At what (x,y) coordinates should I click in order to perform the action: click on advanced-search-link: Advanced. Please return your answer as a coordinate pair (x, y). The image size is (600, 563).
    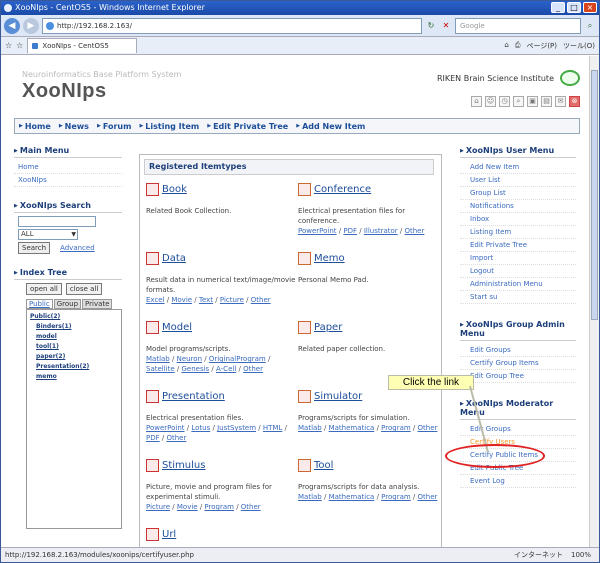
    Looking at the image, I should click on (77, 248).